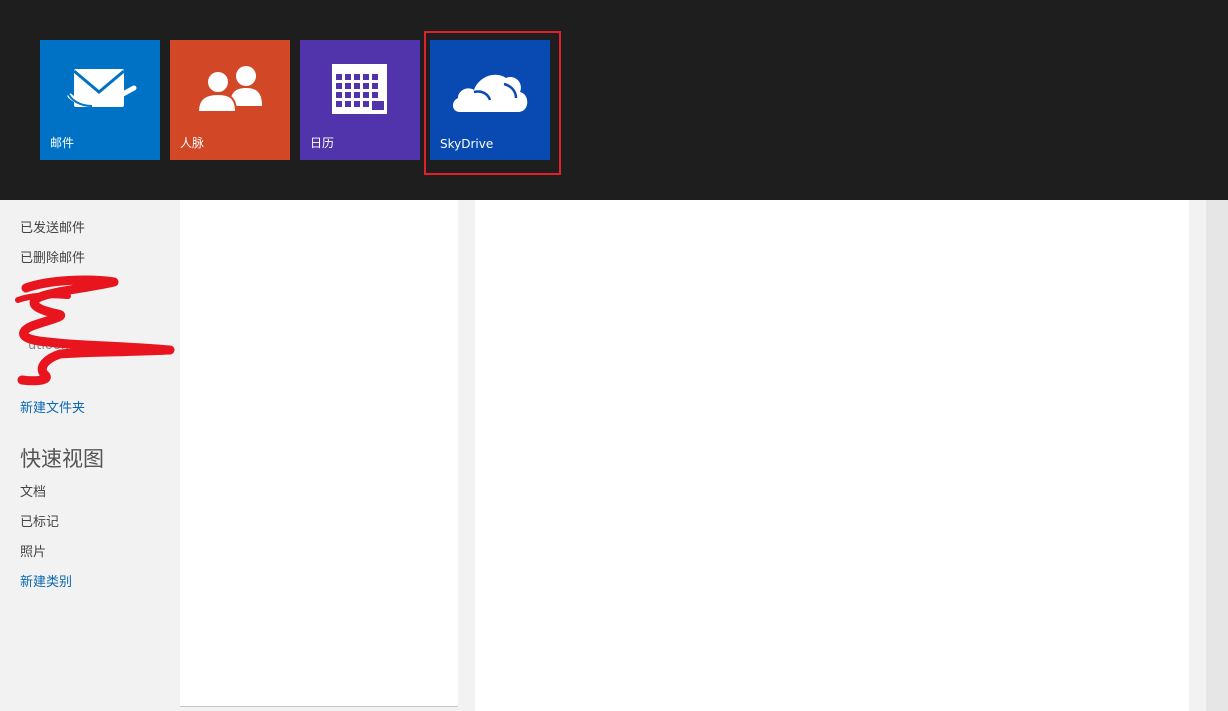  I want to click on quick-view-photos: 照片, so click(33, 550).